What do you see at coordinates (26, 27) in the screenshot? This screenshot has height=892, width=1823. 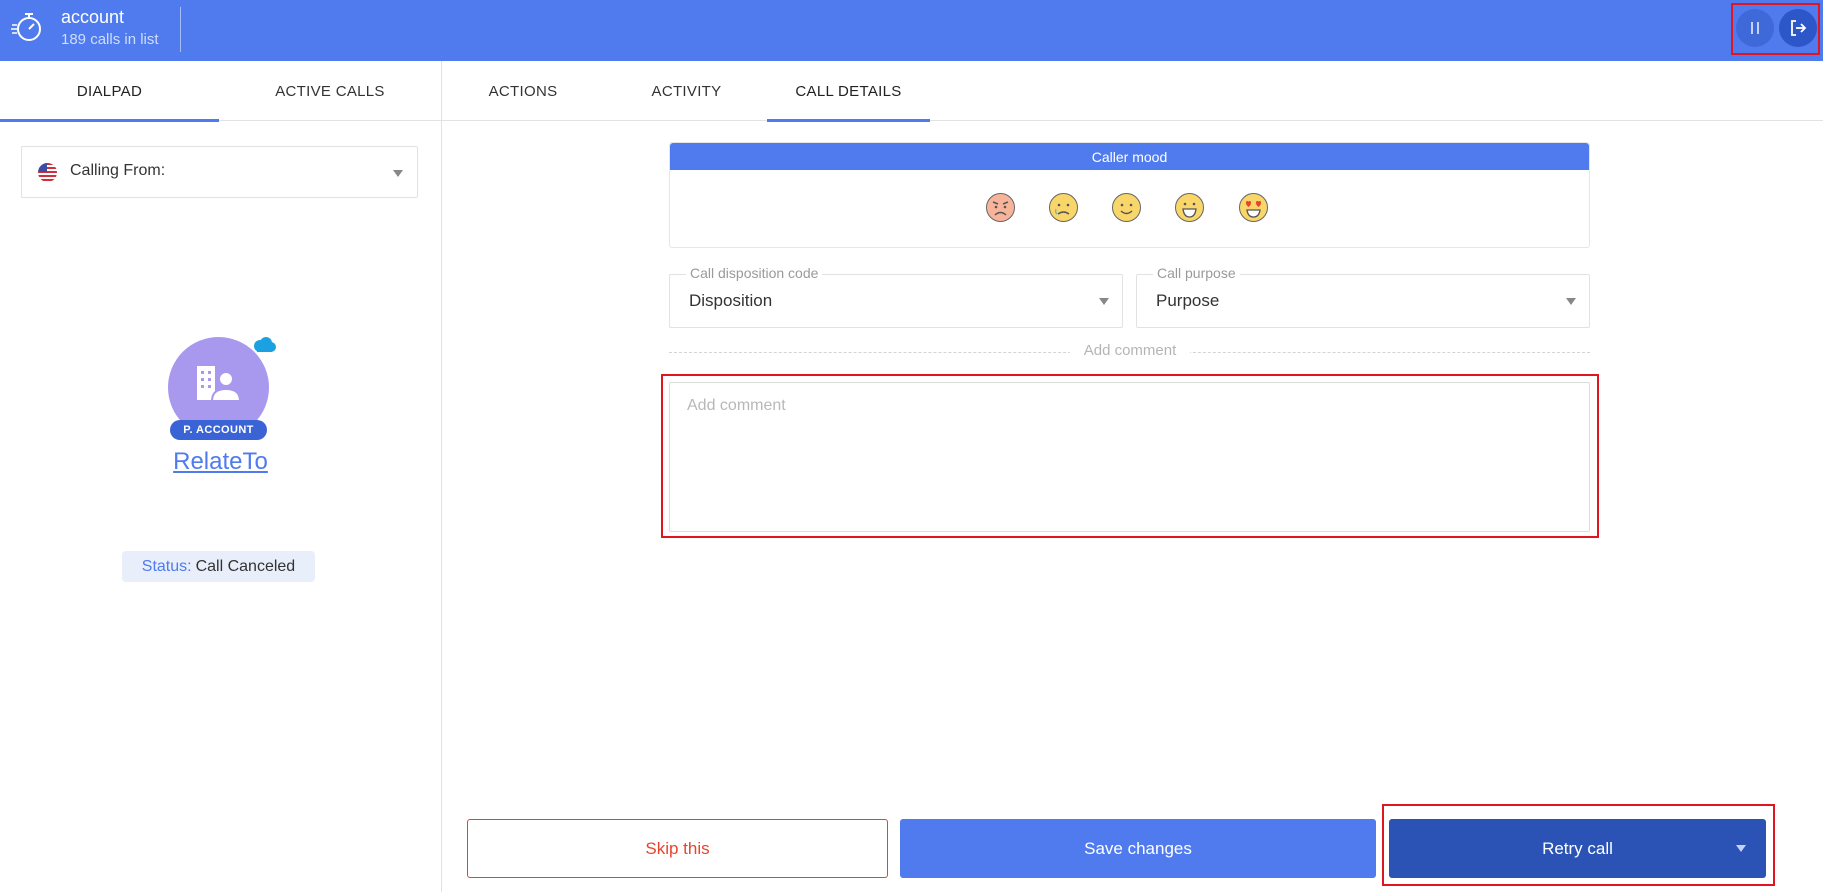 I see `stopwatch-icon` at bounding box center [26, 27].